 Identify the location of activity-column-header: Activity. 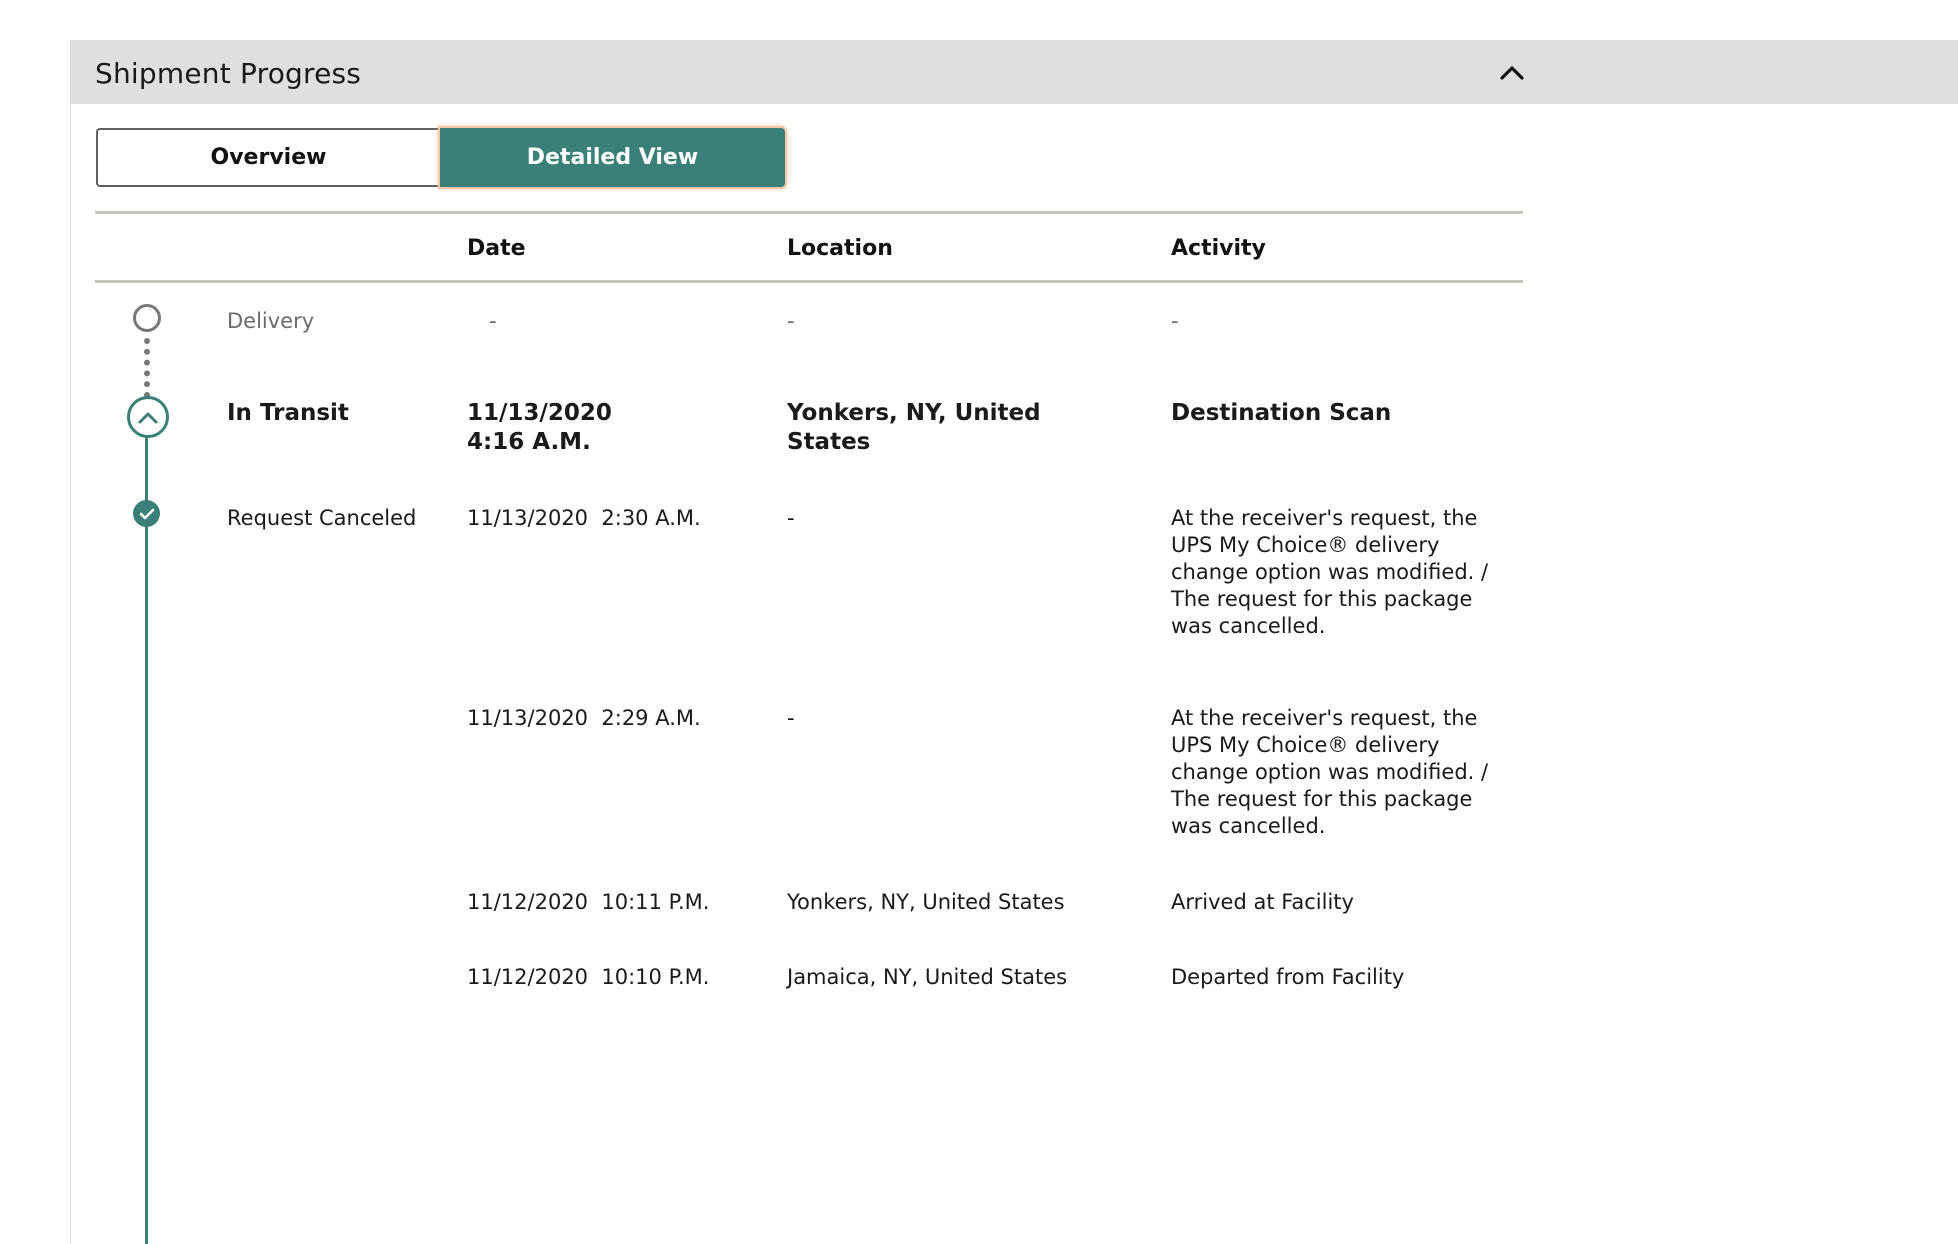
(1218, 248).